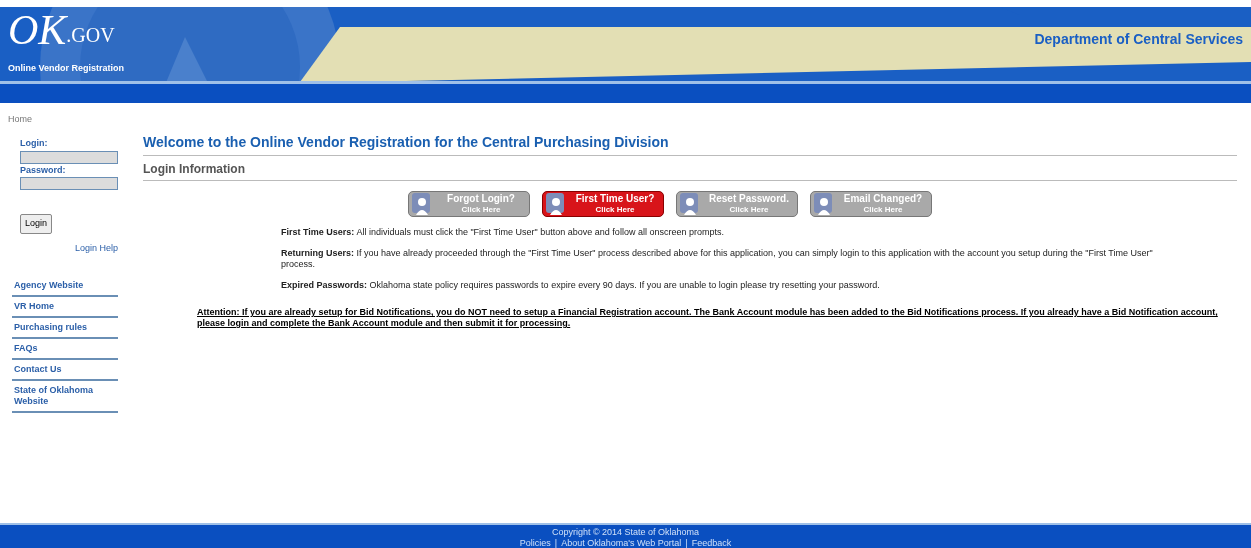 Image resolution: width=1251 pixels, height=548 pixels. Describe the element at coordinates (581, 285) in the screenshot. I see `info-paragraph: Expired Passwords: Oklahoma state policy requires passwords to expire every 90 days. If you are unable to login please try resetting your password.` at that location.